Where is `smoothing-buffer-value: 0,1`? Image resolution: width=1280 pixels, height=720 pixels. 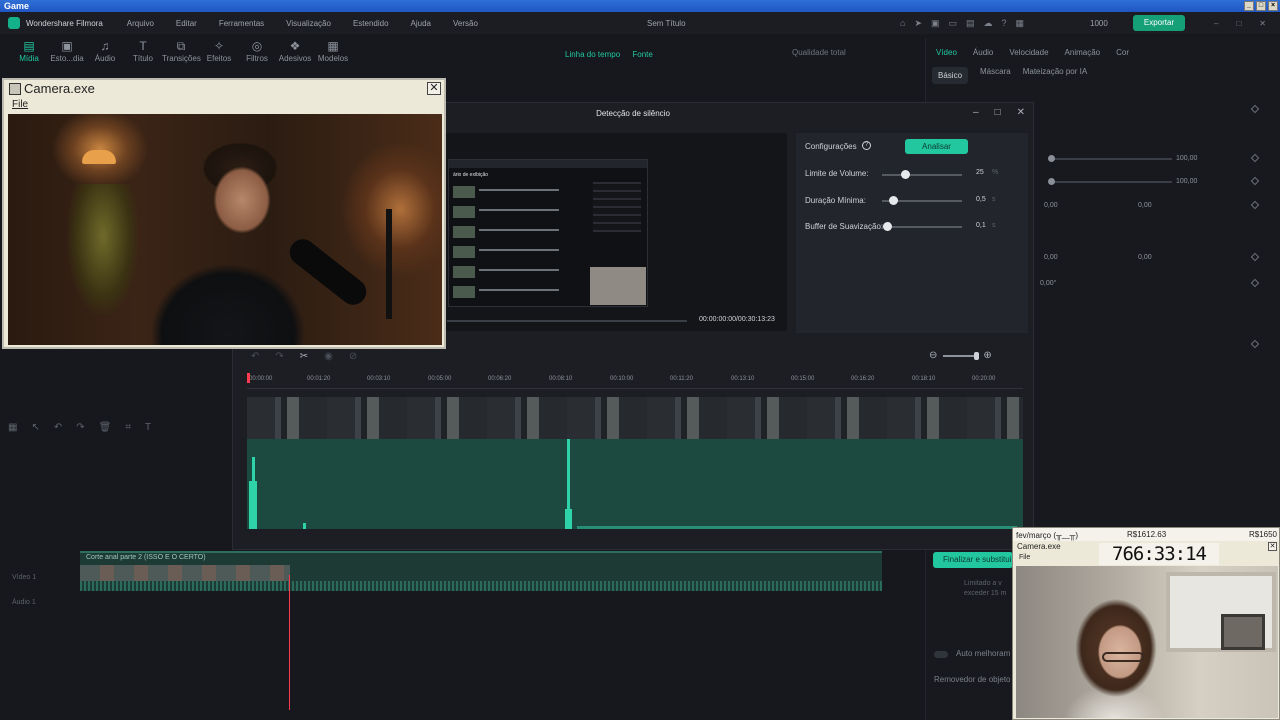
smoothing-buffer-value: 0,1 is located at coordinates (981, 225).